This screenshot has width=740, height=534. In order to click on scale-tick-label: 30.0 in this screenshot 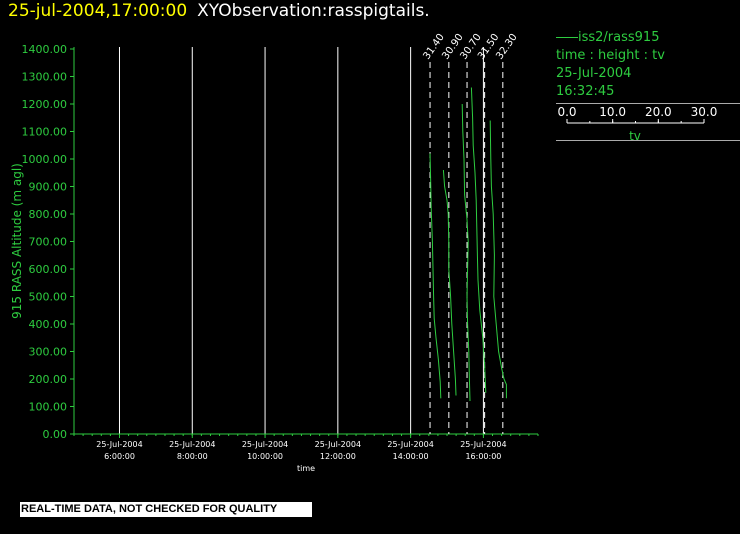, I will do `click(704, 112)`.